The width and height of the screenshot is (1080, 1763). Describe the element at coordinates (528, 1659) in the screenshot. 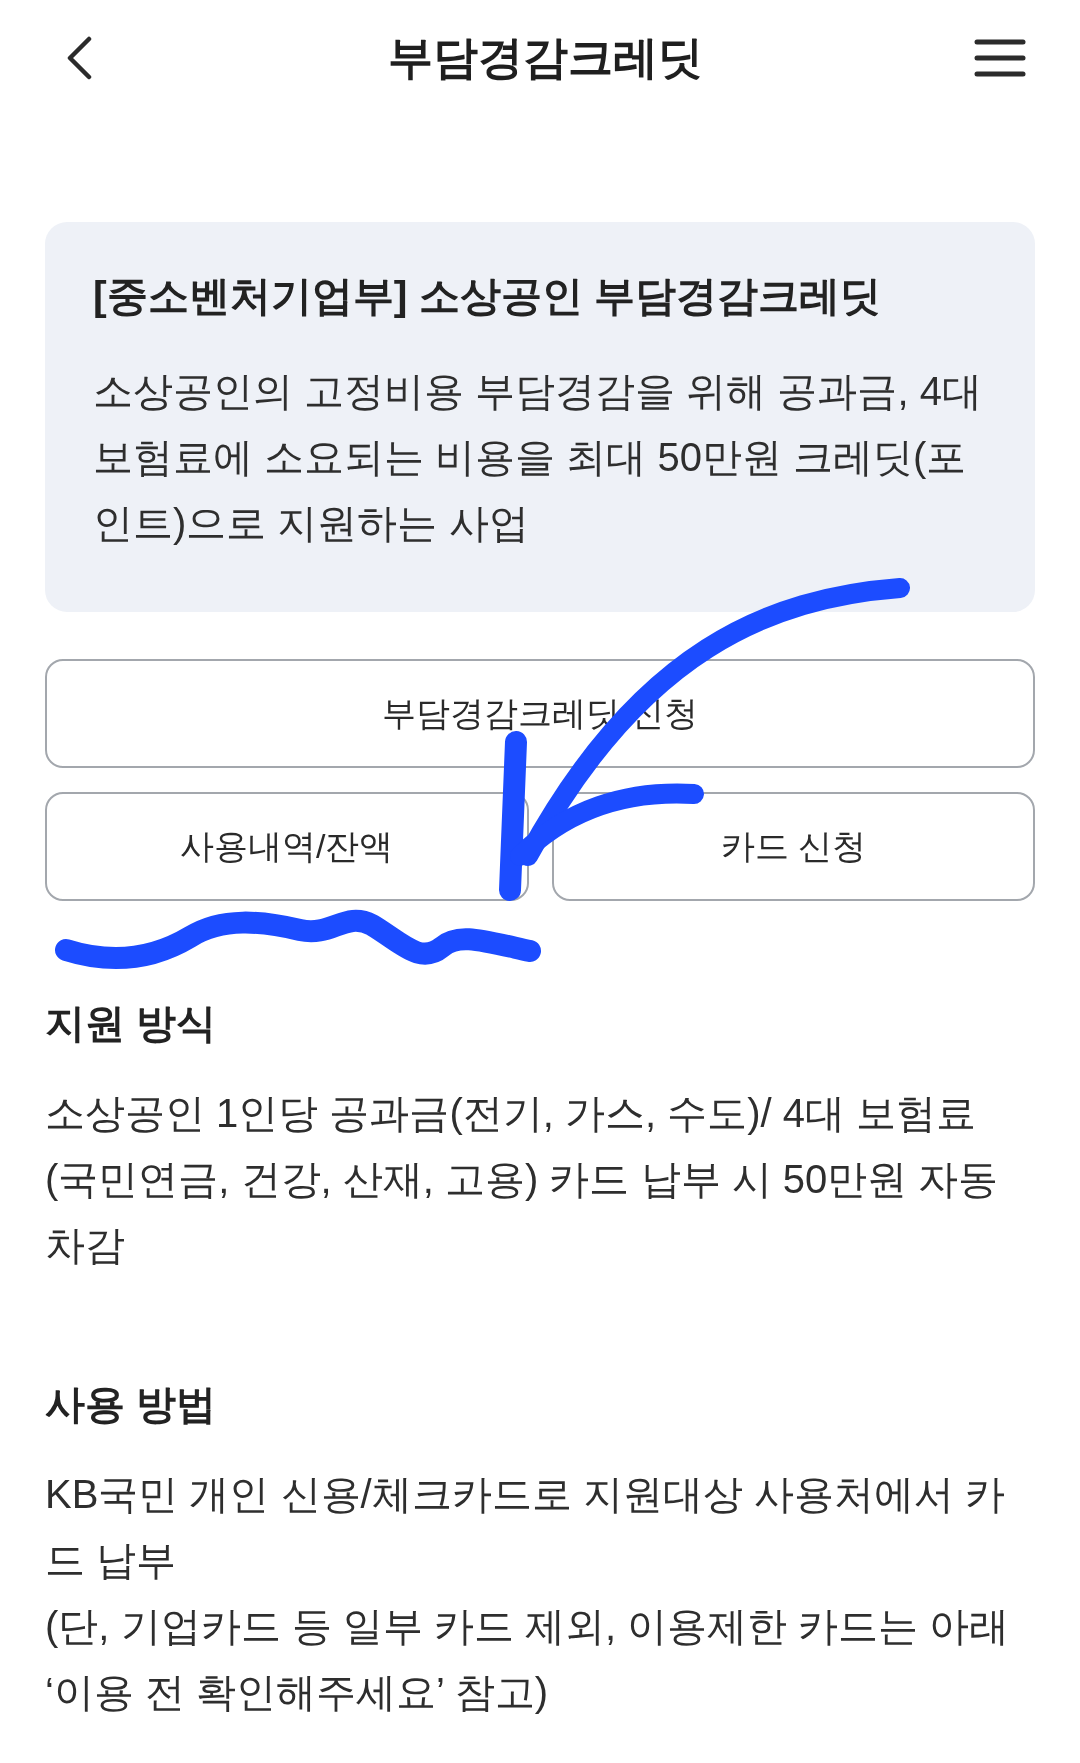

I see `body-text: (단, 기업카드 등 일부 카드 제외, 이용제한 카드는 아래 ‘이용 전 확인해주세요’ 참고)` at that location.